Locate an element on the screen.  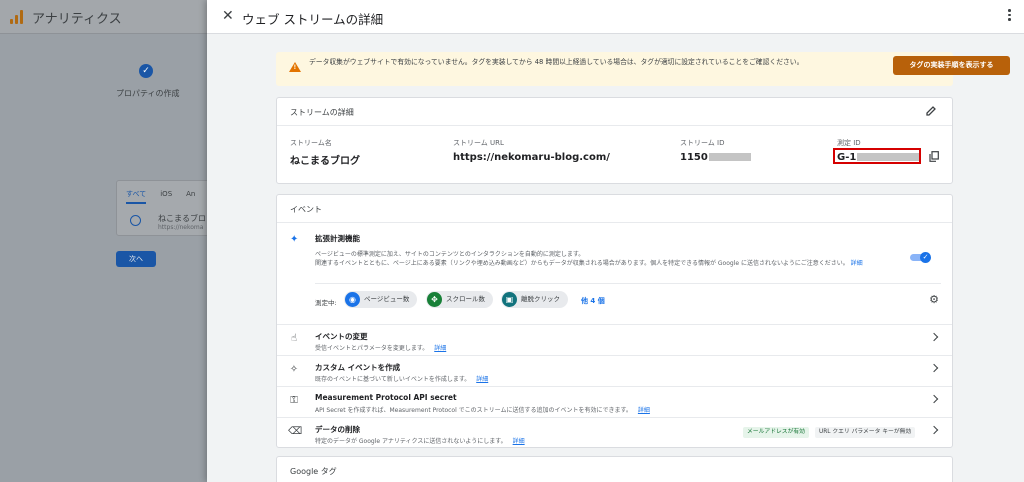
stream-url-label: ストリーム URL is located at coordinates (478, 143).